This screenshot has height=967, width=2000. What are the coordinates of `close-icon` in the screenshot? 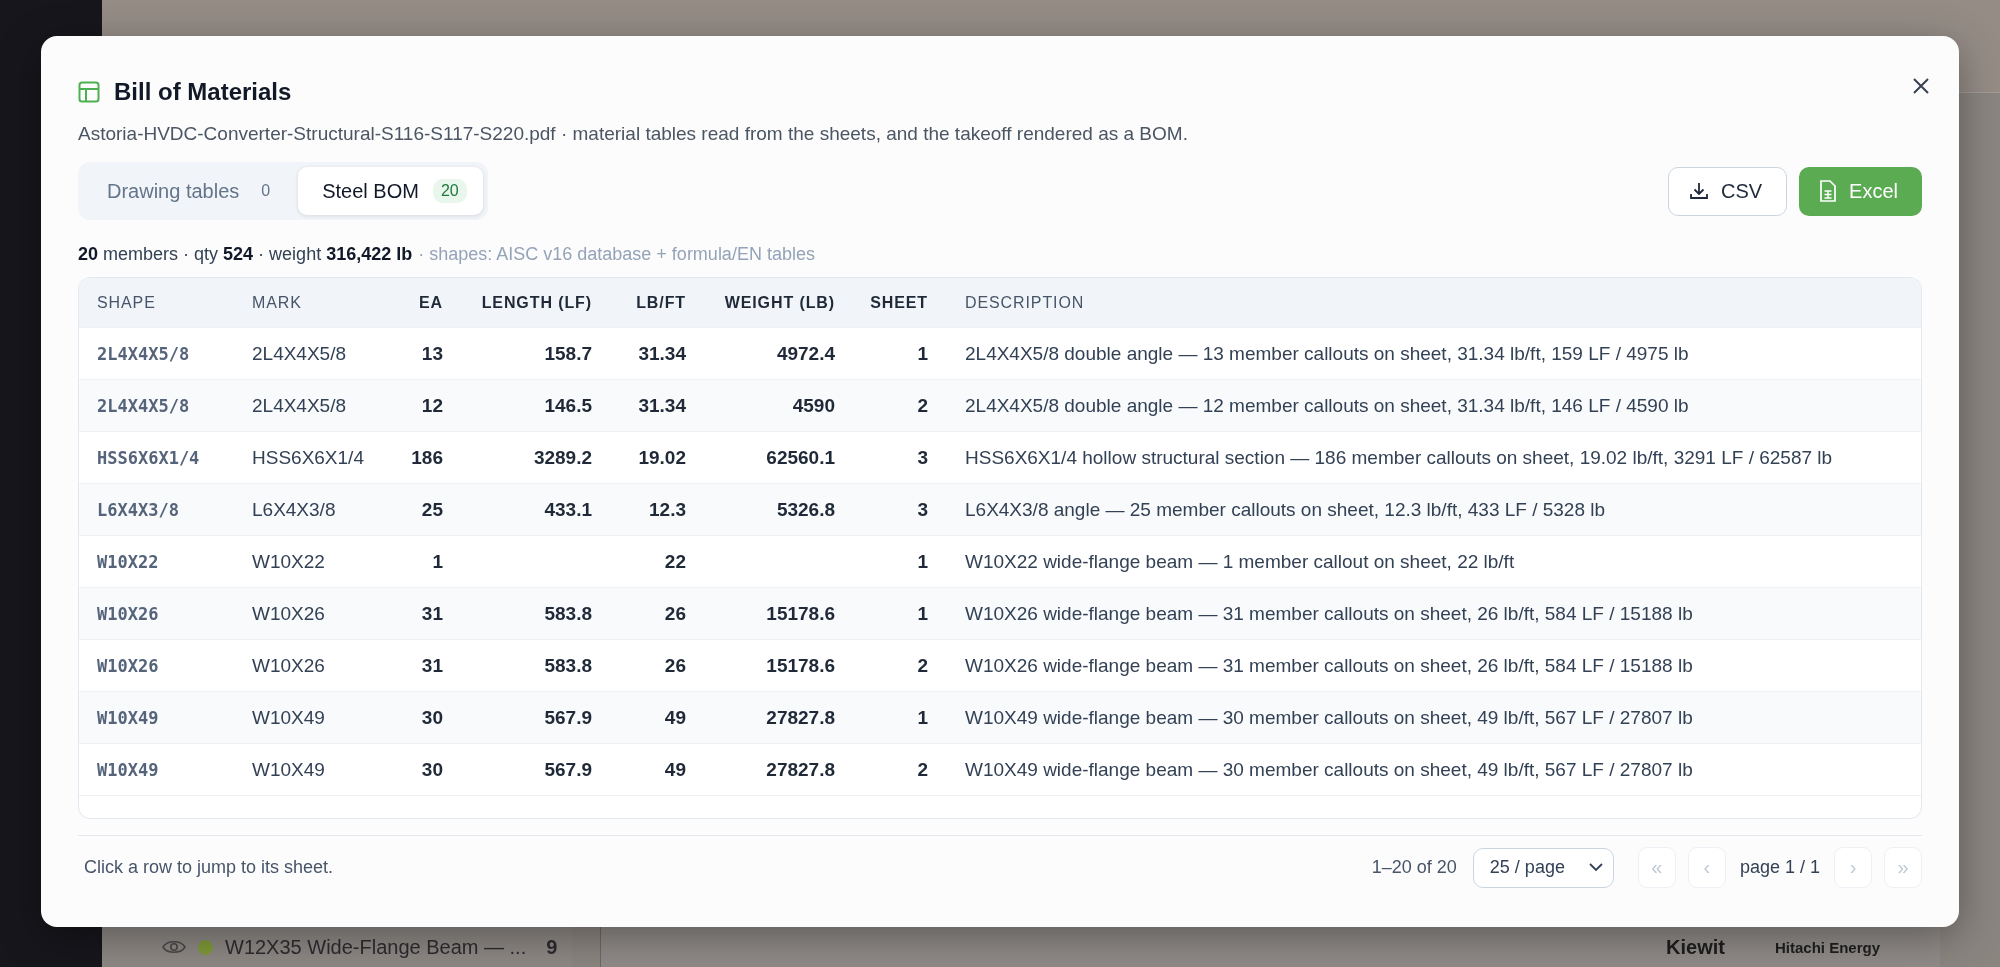 It's located at (1921, 86).